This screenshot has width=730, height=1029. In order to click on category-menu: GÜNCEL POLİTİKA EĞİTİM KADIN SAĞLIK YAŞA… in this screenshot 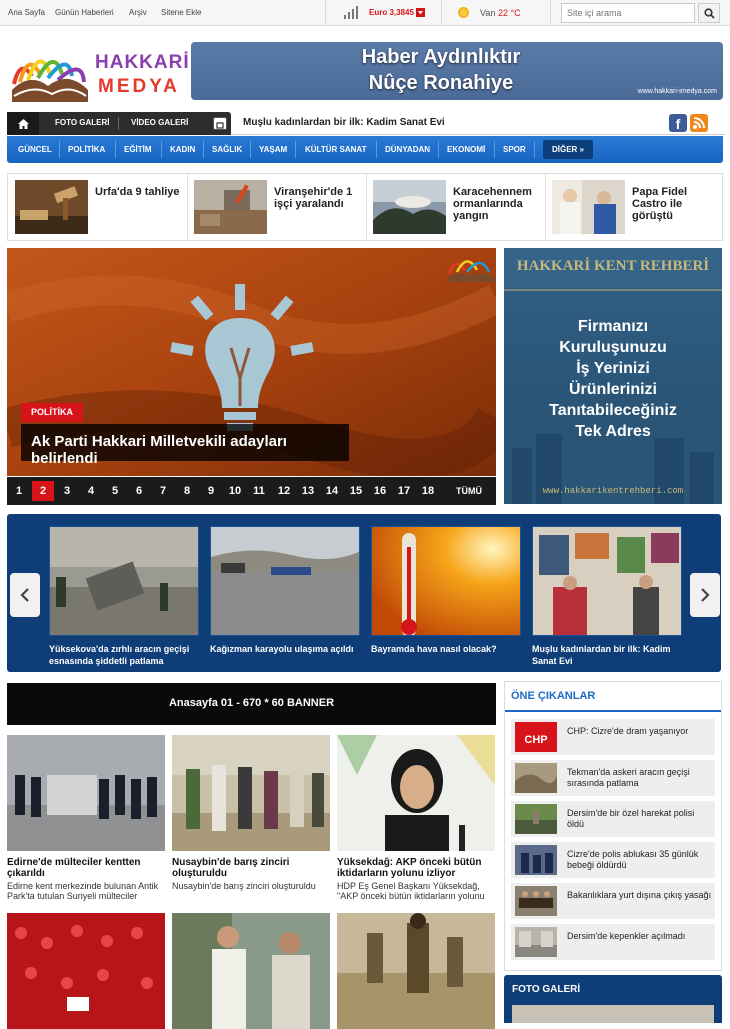, I will do `click(365, 149)`.